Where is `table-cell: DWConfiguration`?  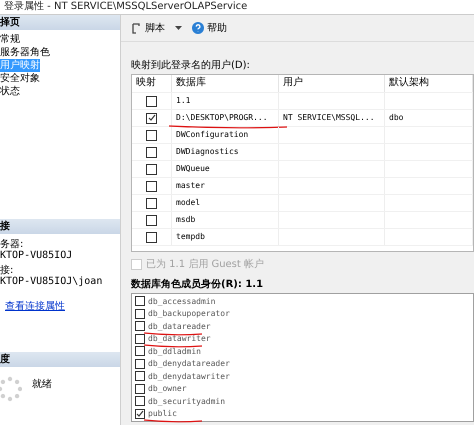
table-cell: DWConfiguration is located at coordinates (212, 134).